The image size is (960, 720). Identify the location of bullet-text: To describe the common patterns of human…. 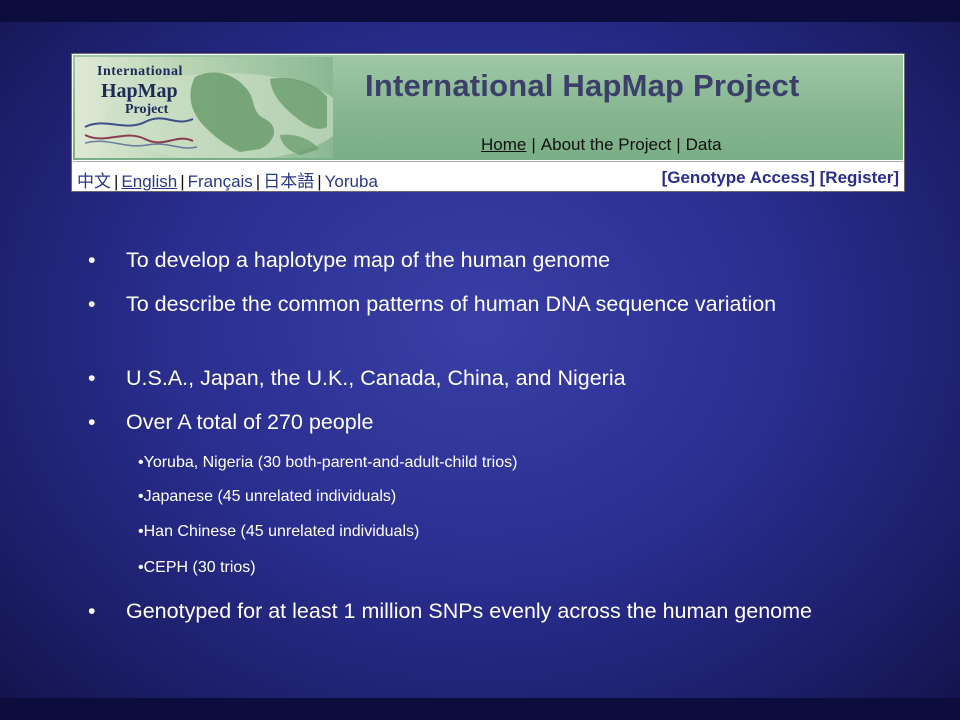
(451, 304).